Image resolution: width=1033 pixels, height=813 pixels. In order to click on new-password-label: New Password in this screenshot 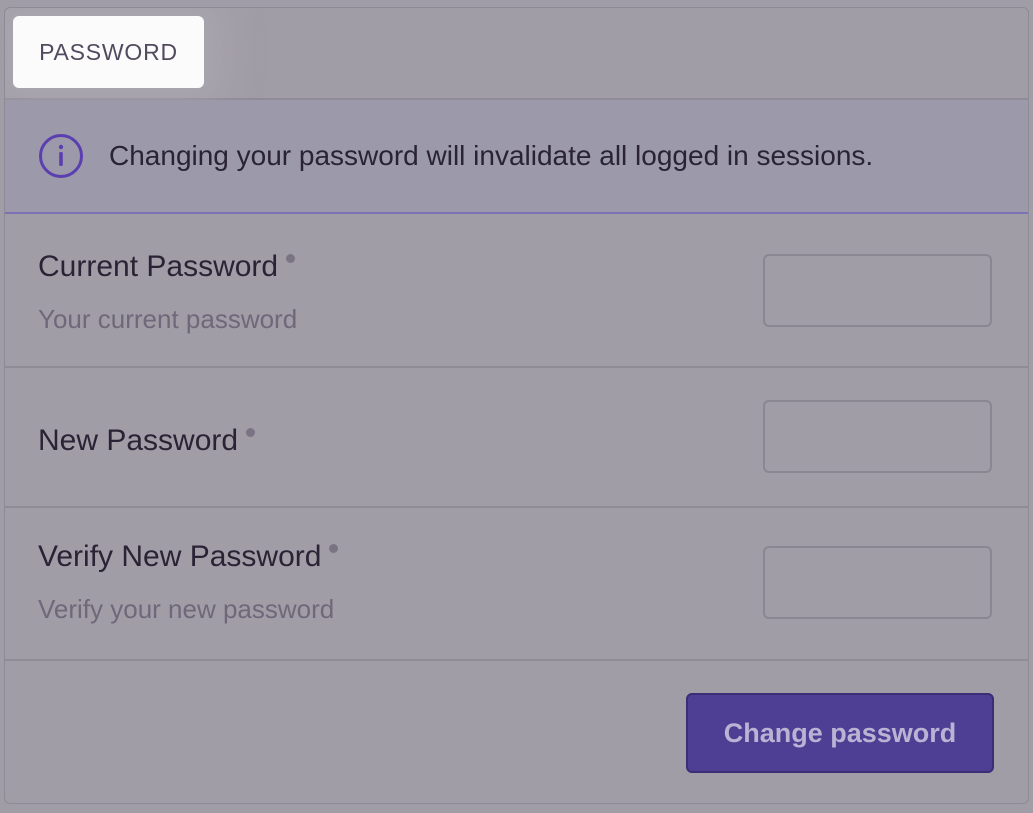, I will do `click(147, 441)`.